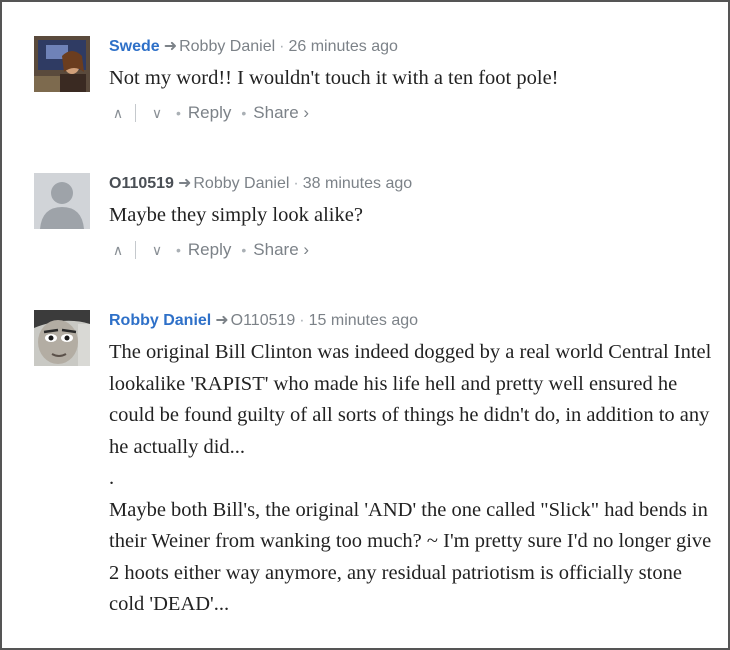 The width and height of the screenshot is (730, 650). What do you see at coordinates (411, 47) in the screenshot?
I see `comment-meta: Swede ➜ Robby Daniel · 26 minutes ago` at bounding box center [411, 47].